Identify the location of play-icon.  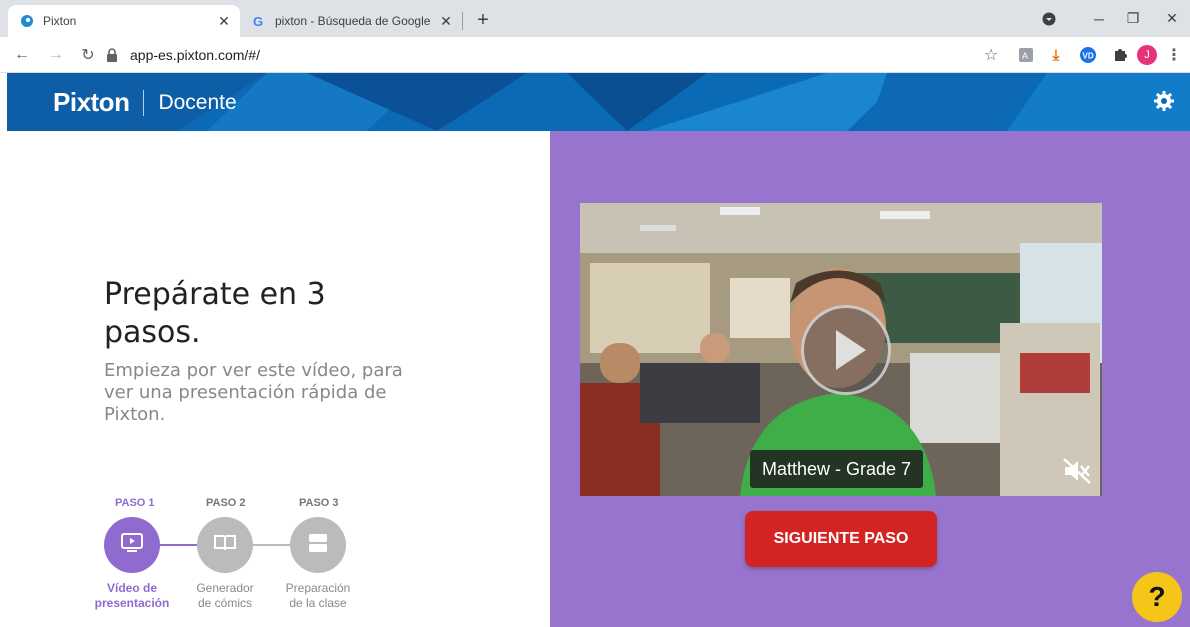
(851, 350).